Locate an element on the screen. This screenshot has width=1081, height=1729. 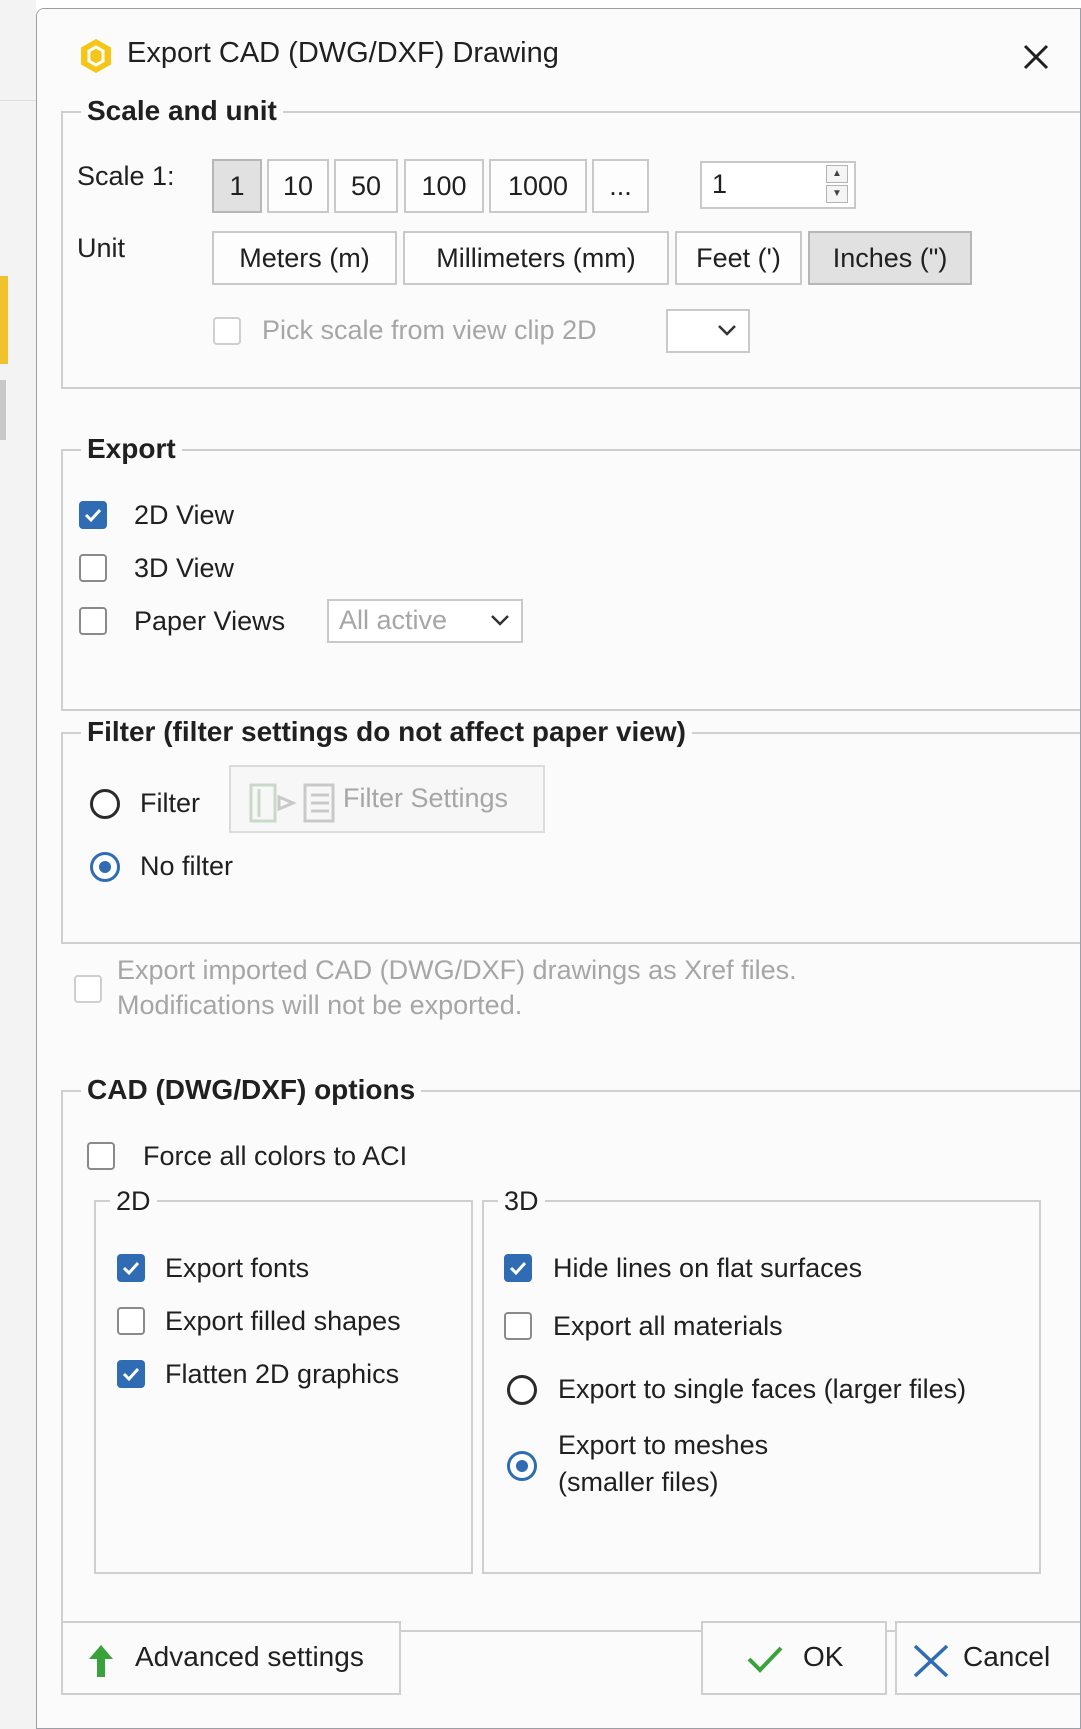
green-up-arrow-icon is located at coordinates (101, 1661).